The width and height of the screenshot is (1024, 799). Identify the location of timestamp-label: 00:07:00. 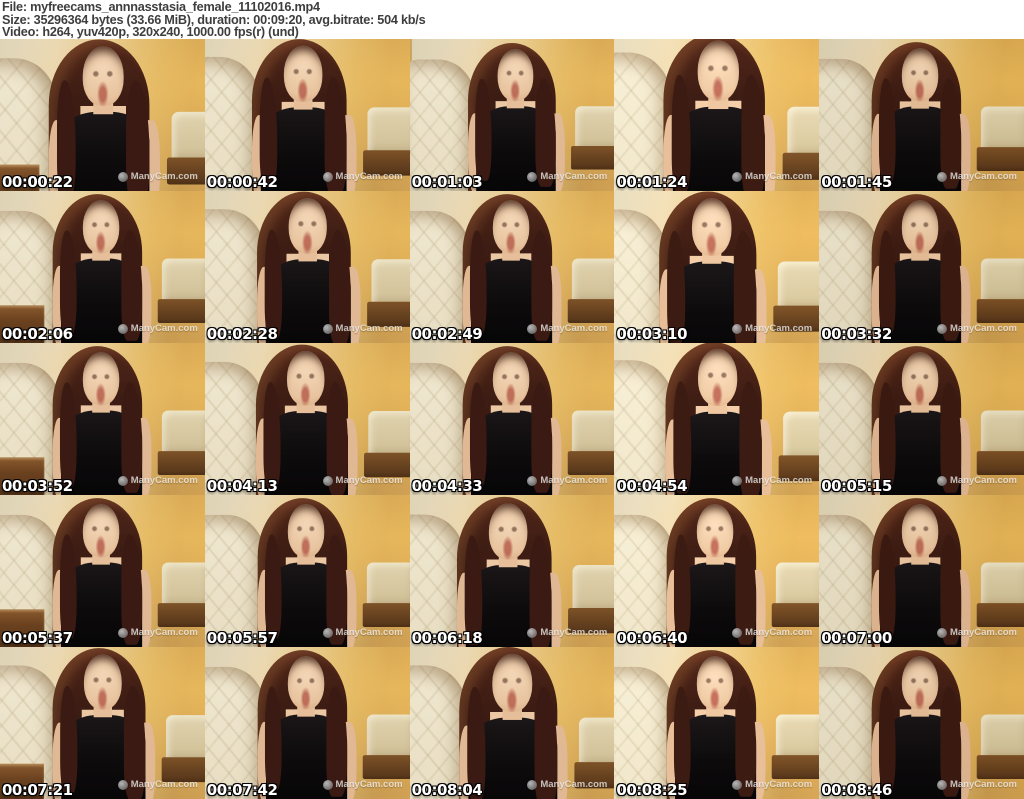
(856, 638).